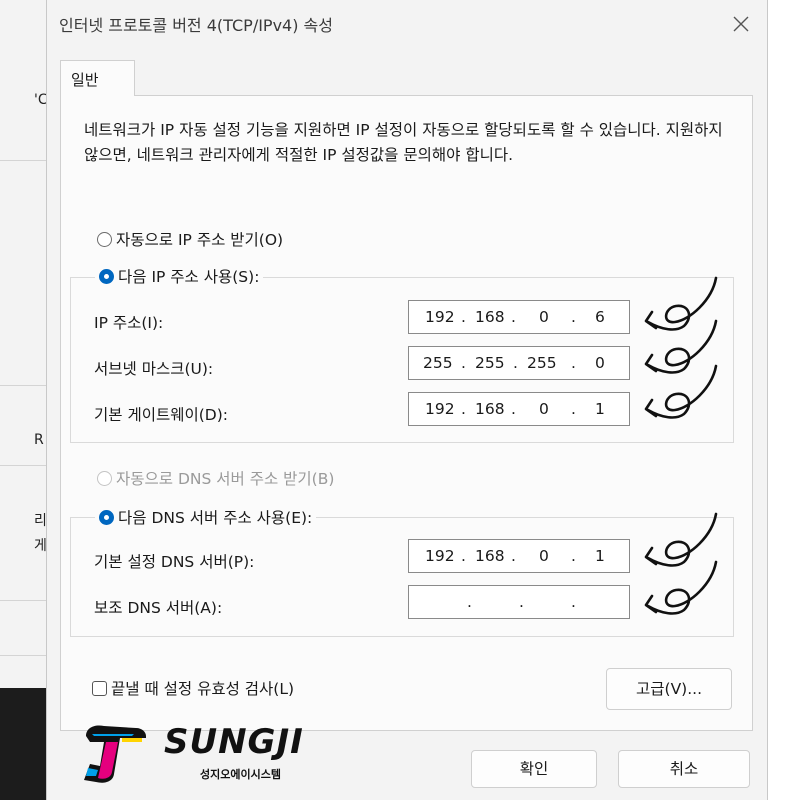  I want to click on background-text: R, so click(39, 440).